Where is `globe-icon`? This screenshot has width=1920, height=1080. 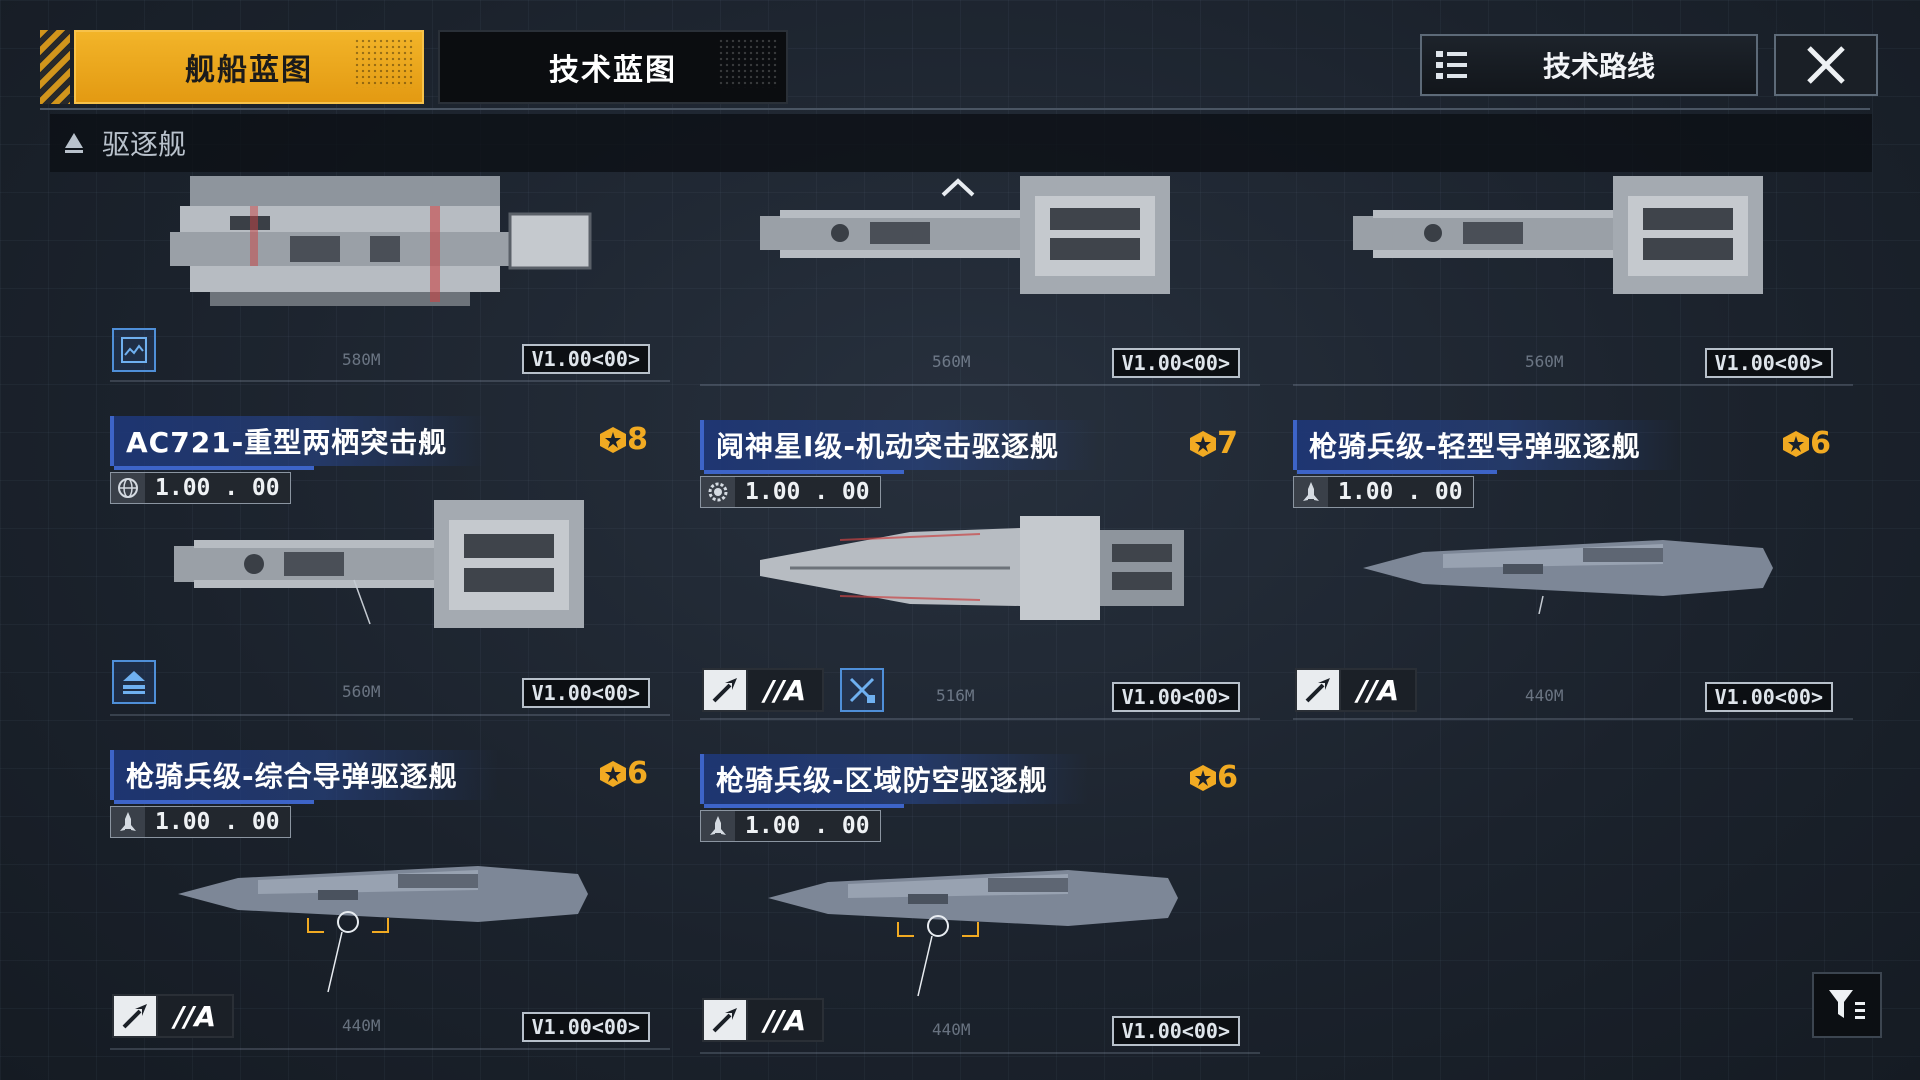
globe-icon is located at coordinates (128, 488).